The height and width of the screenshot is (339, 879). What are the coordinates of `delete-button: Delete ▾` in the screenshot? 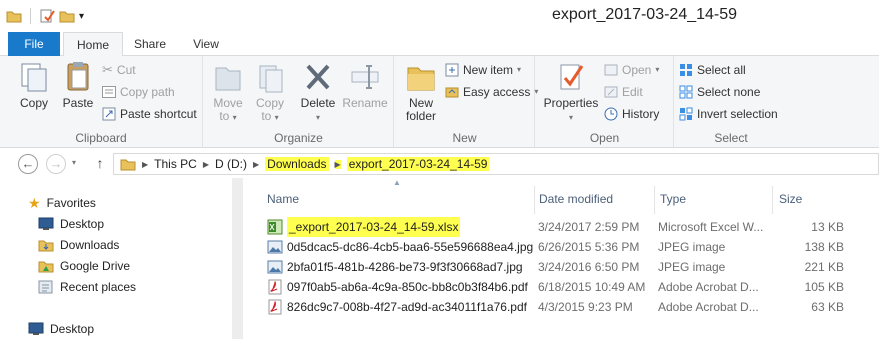 It's located at (318, 92).